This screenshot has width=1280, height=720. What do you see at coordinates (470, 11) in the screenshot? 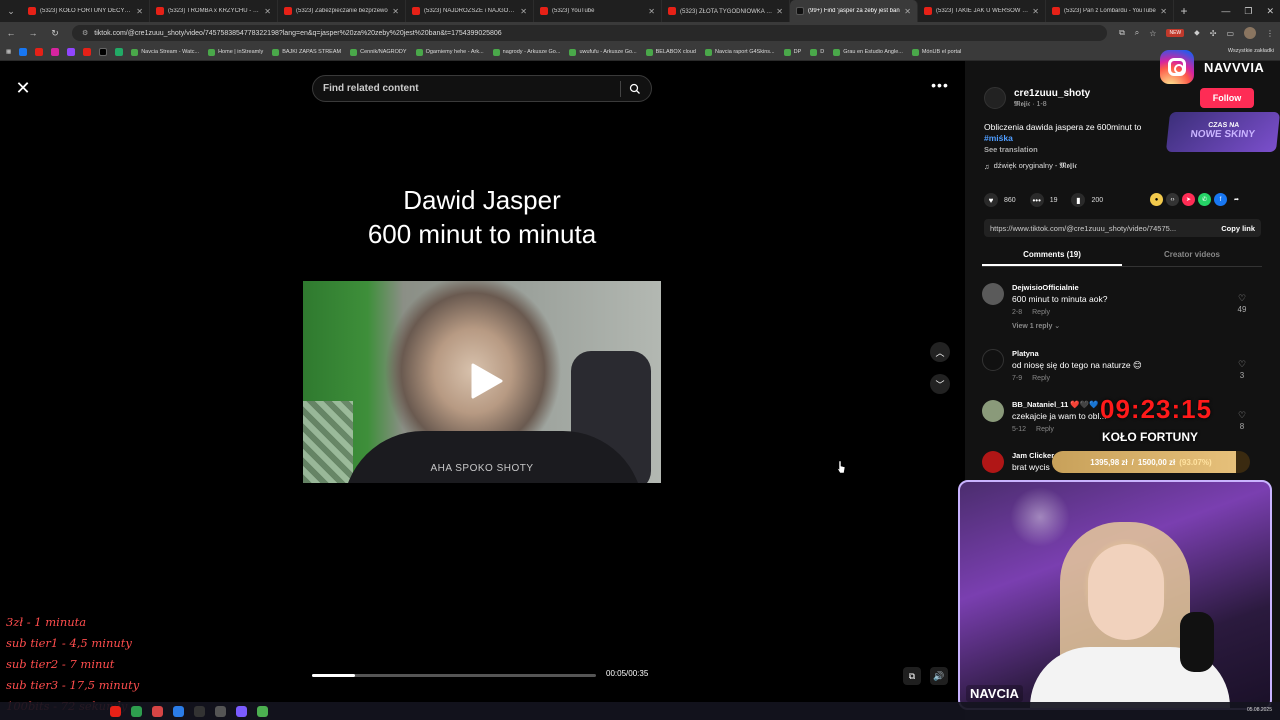
I see `browser-tab: (5323) NAJDROŻSZE i NAJGORSZ ✕` at bounding box center [470, 11].